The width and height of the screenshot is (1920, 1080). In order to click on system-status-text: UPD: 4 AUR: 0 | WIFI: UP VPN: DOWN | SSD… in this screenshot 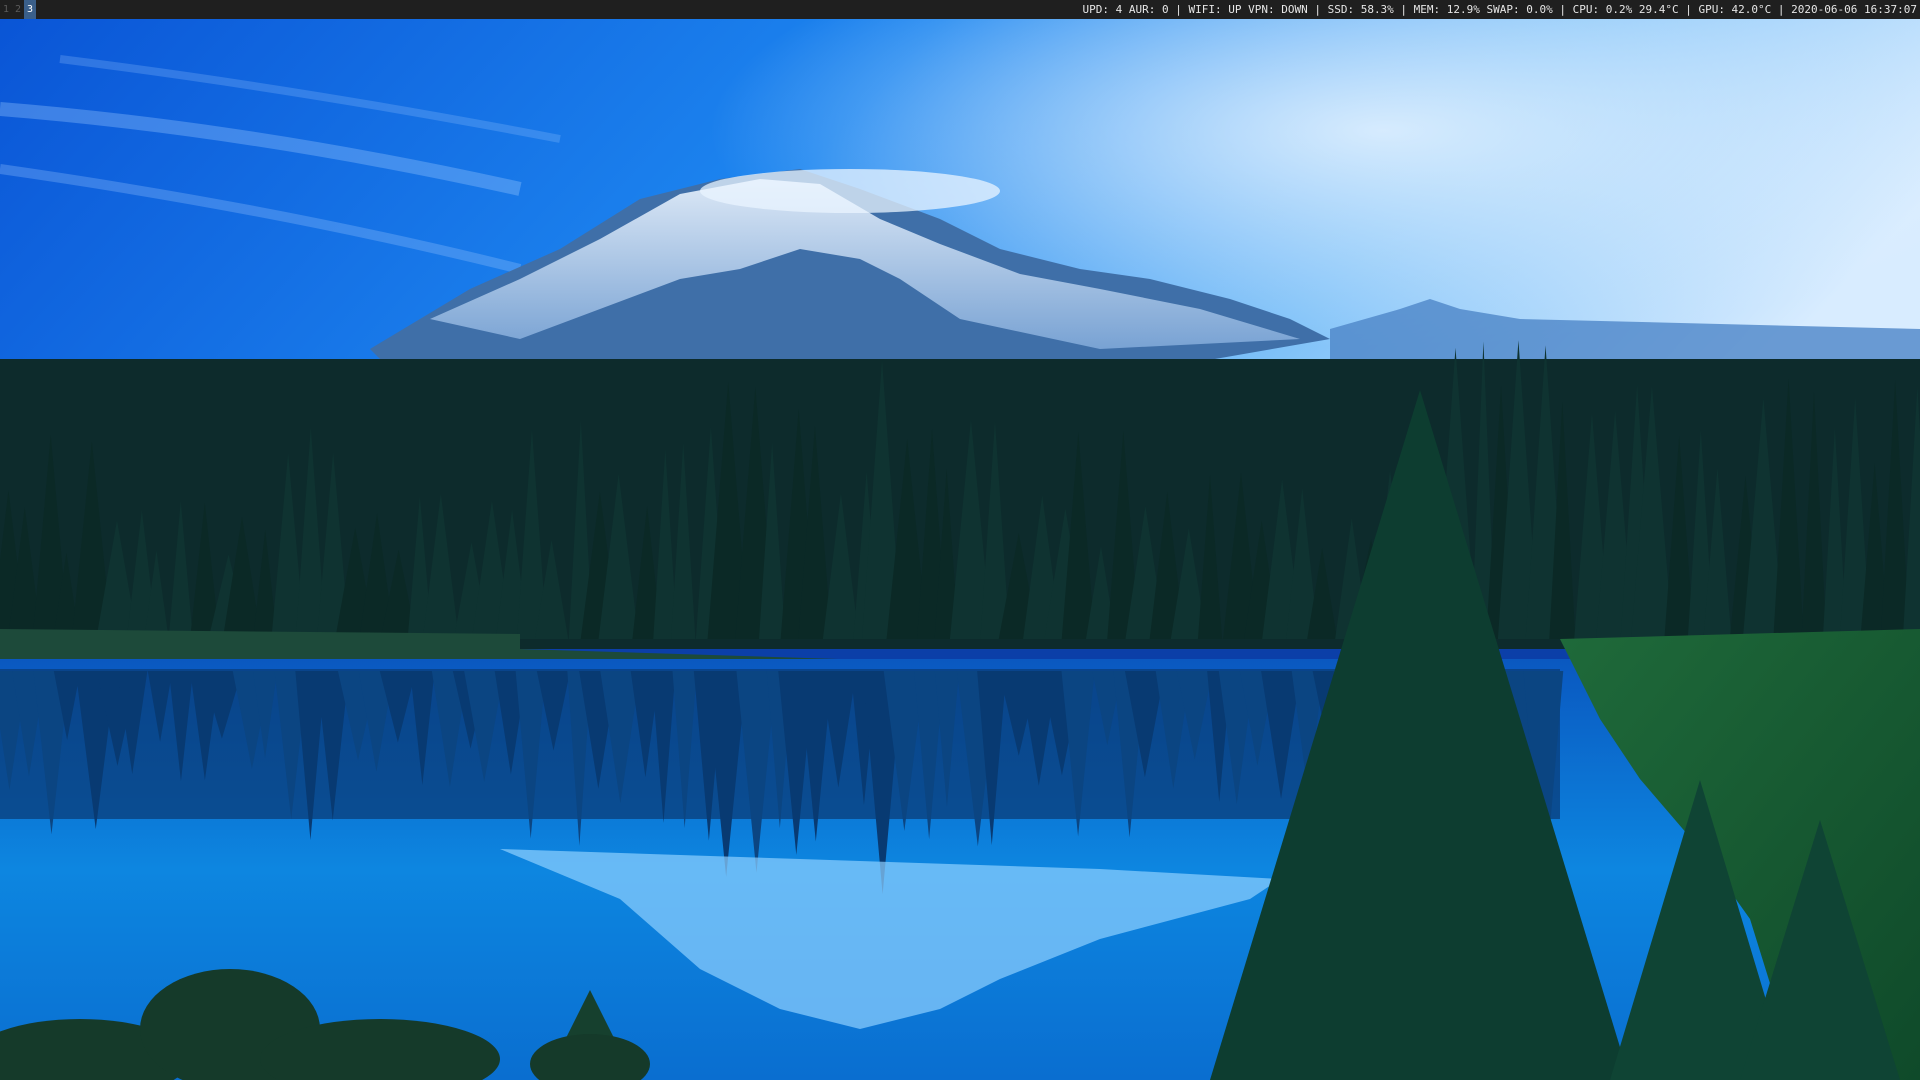, I will do `click(1499, 9)`.